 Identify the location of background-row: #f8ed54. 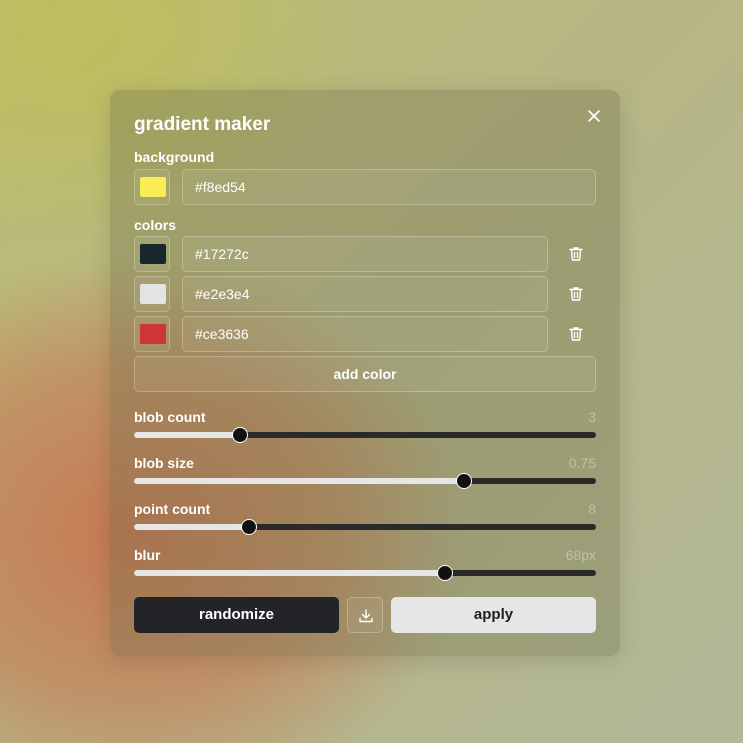
(365, 187).